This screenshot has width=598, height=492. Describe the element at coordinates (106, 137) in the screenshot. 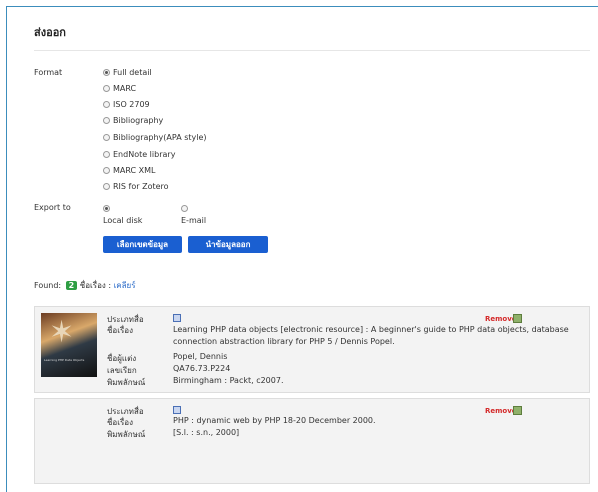

I see `format-radio-apa` at that location.